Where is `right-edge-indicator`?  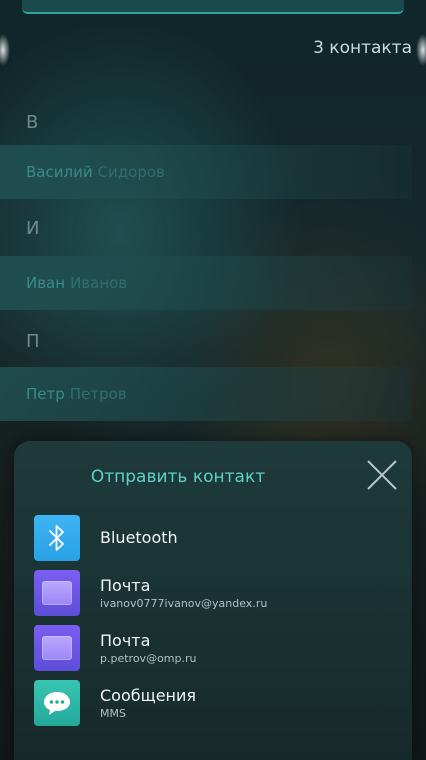 right-edge-indicator is located at coordinates (421, 50).